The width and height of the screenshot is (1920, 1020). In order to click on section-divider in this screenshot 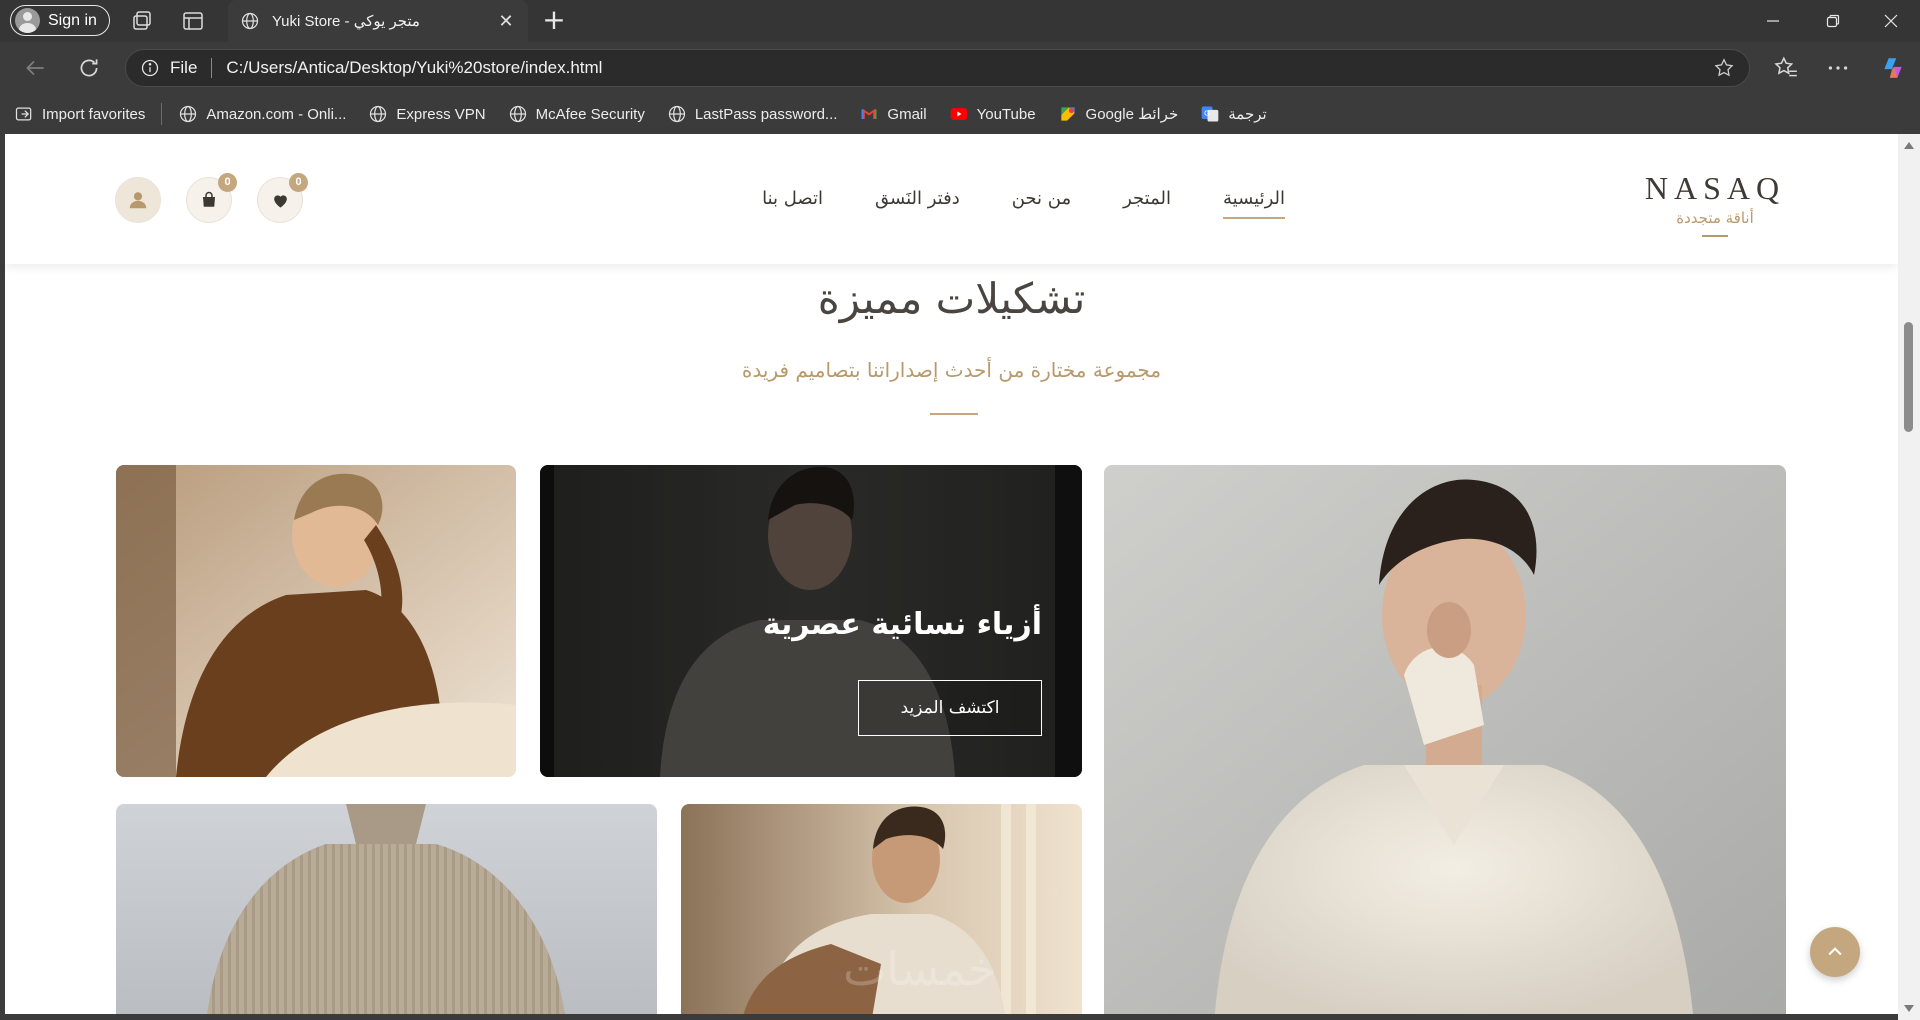, I will do `click(954, 414)`.